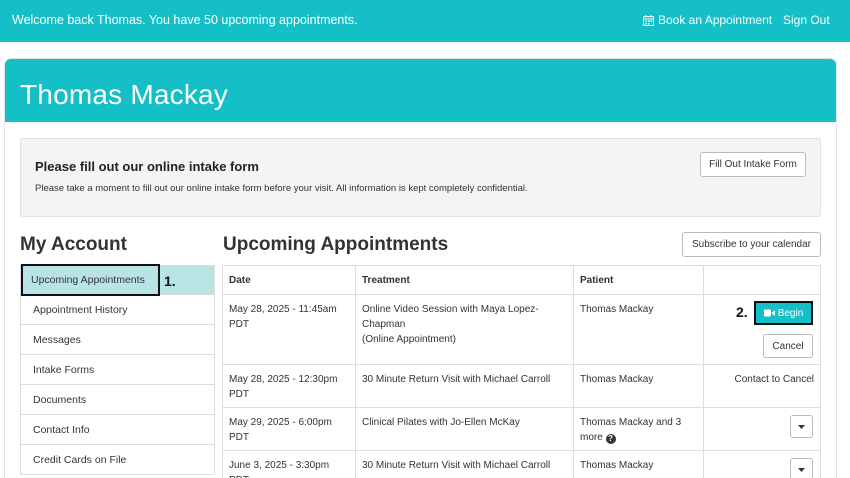  I want to click on begin-label: Begin, so click(790, 313).